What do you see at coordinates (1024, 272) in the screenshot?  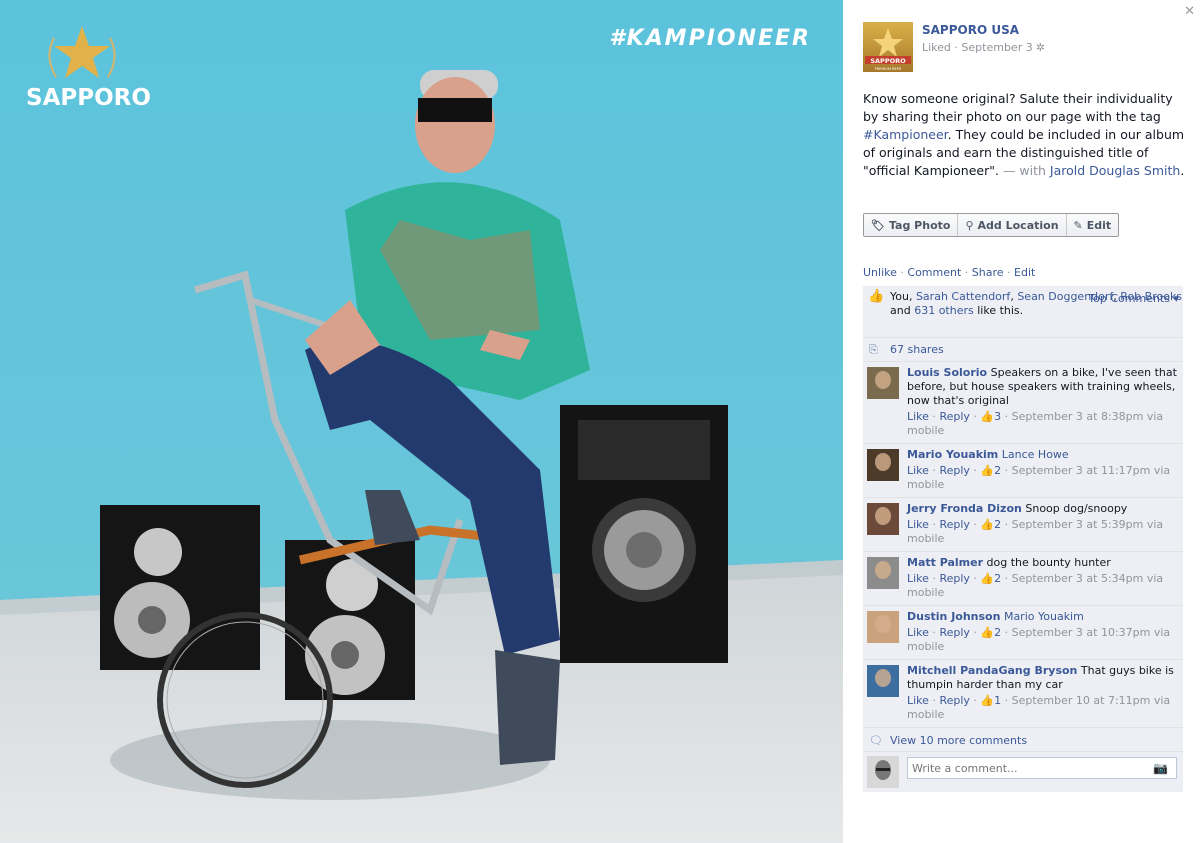 I see `edit-link: Edit` at bounding box center [1024, 272].